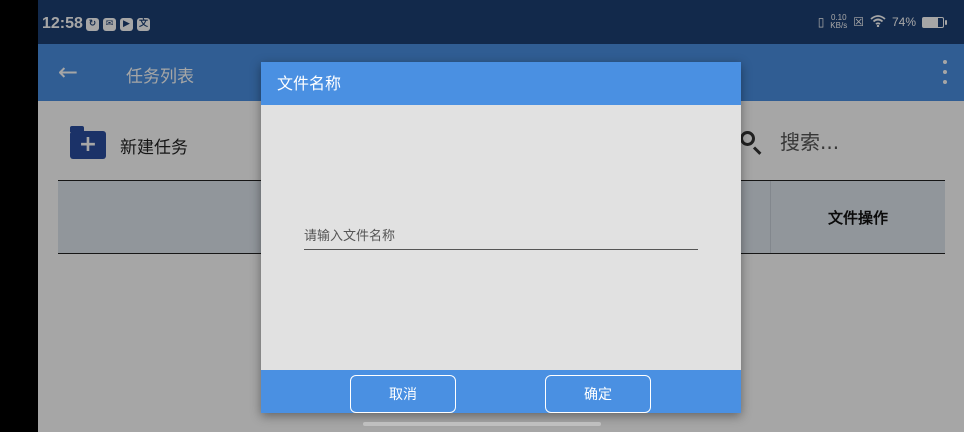  What do you see at coordinates (501, 83) in the screenshot?
I see `dialog-title: 文件名称` at bounding box center [501, 83].